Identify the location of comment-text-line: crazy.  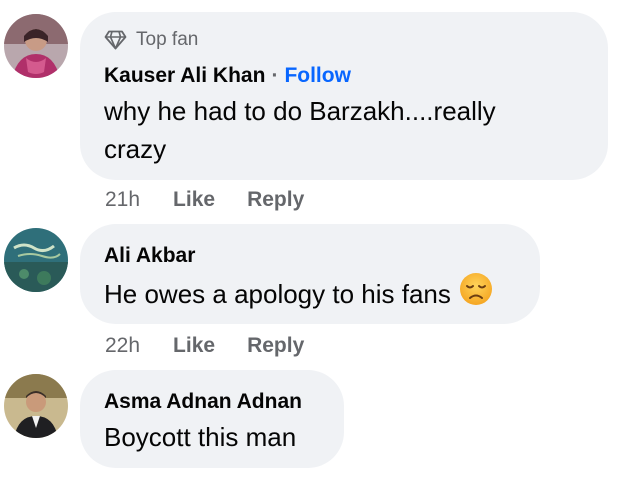
(135, 149).